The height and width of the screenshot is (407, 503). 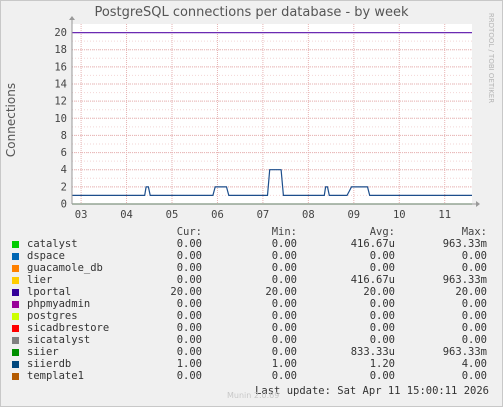 I want to click on legend-avg-value: 1.20, so click(x=382, y=364).